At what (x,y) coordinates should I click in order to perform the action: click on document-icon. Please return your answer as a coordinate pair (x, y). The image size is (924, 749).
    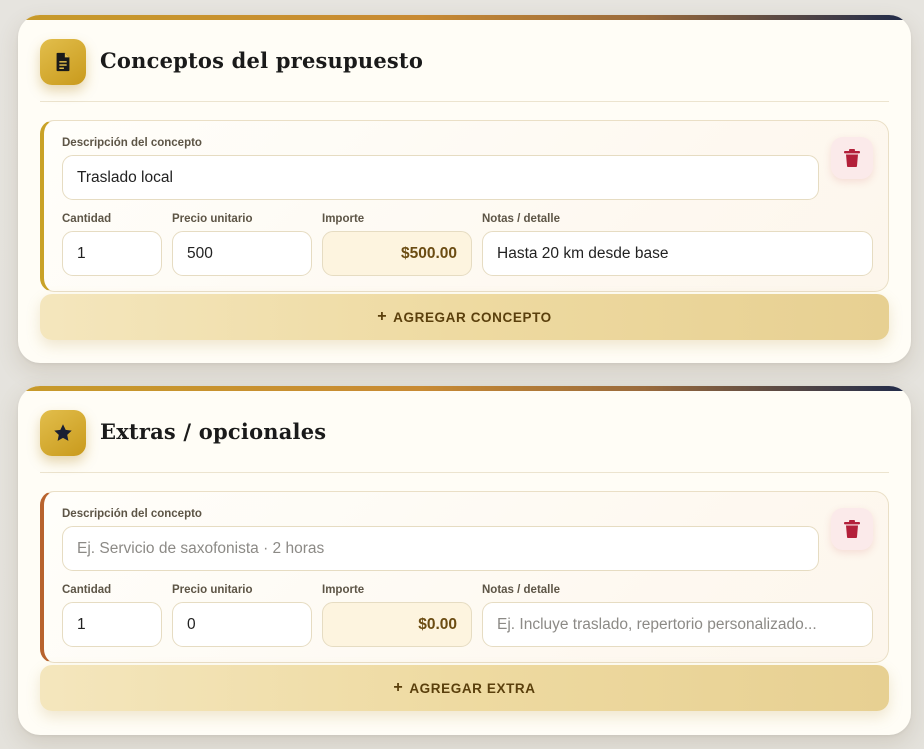
    Looking at the image, I should click on (63, 62).